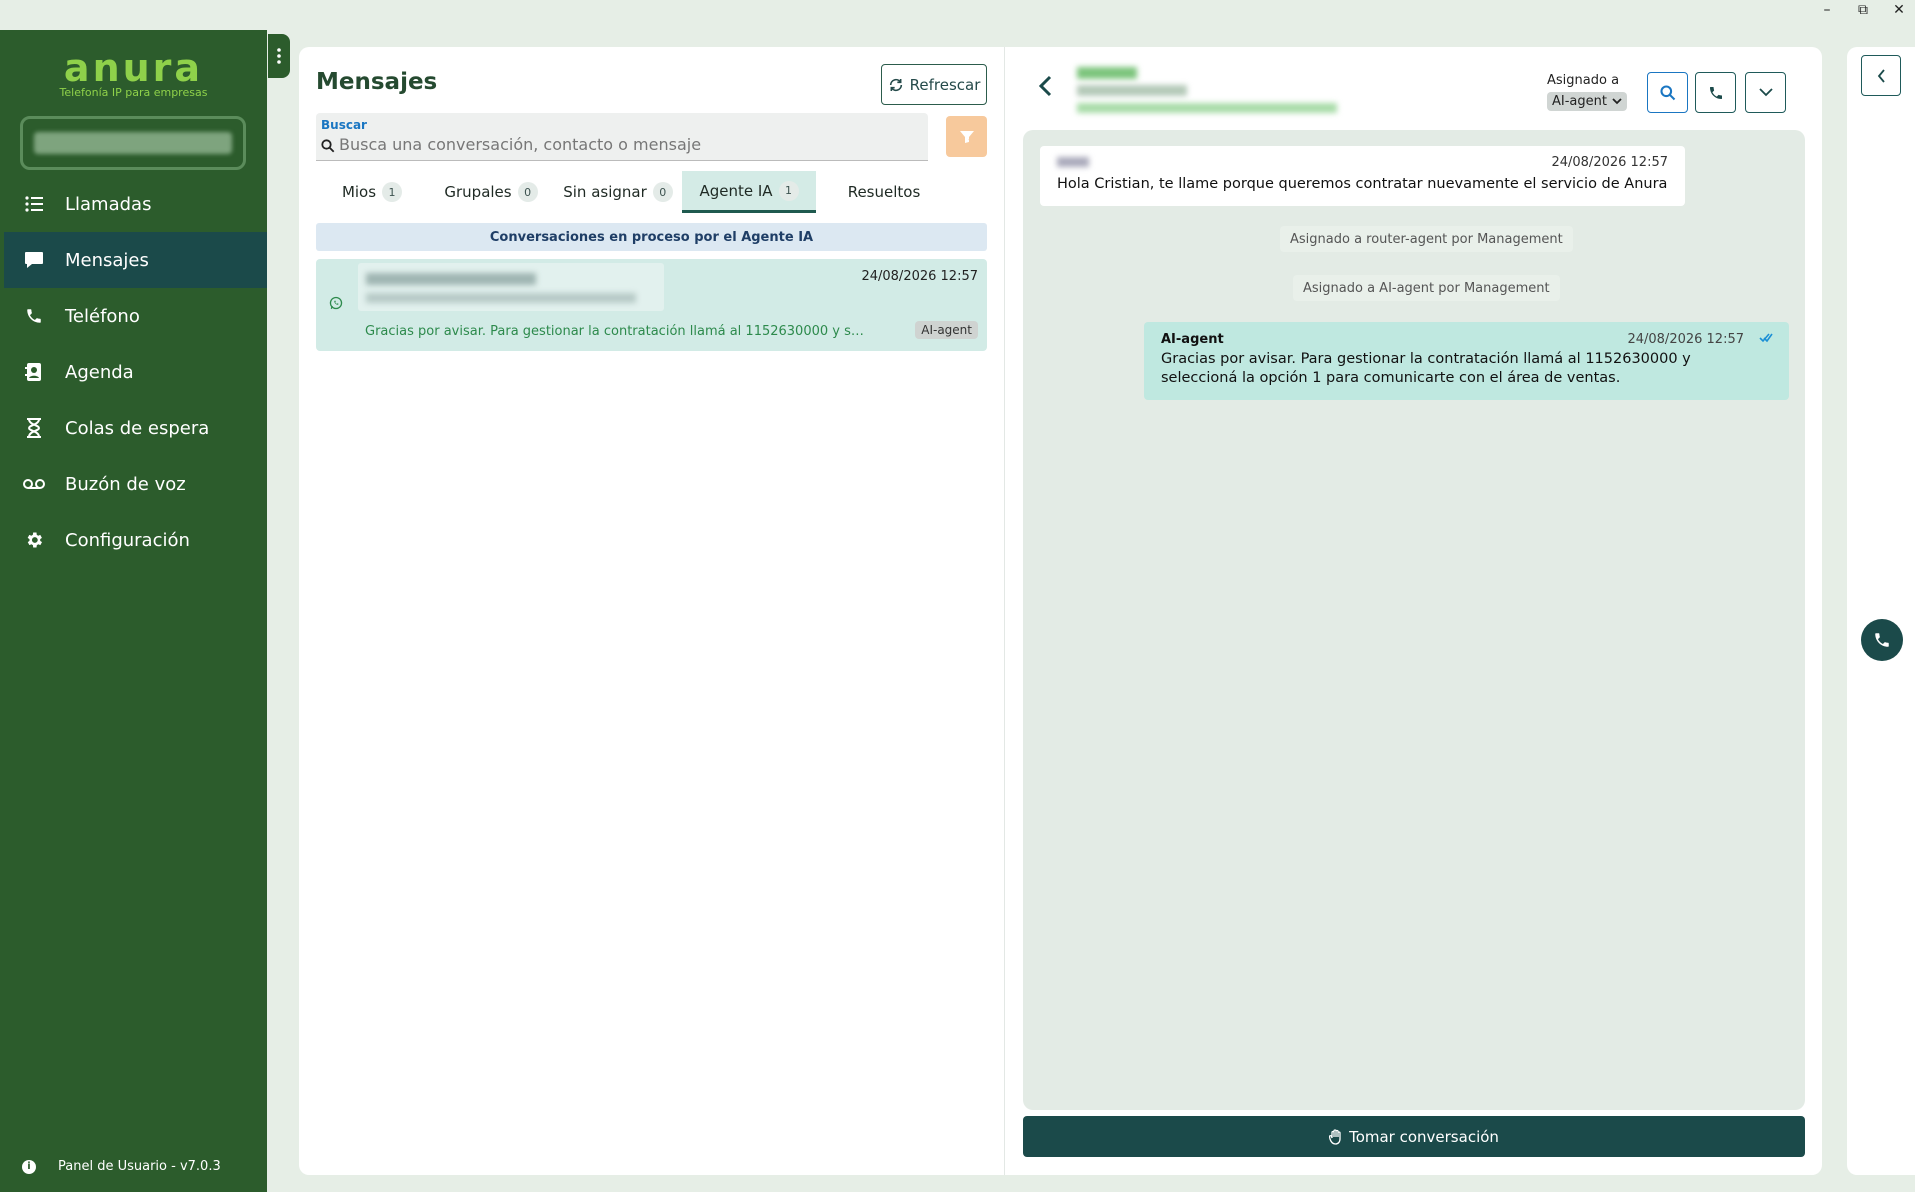 The width and height of the screenshot is (1915, 1192). I want to click on refresh-icon, so click(895, 84).